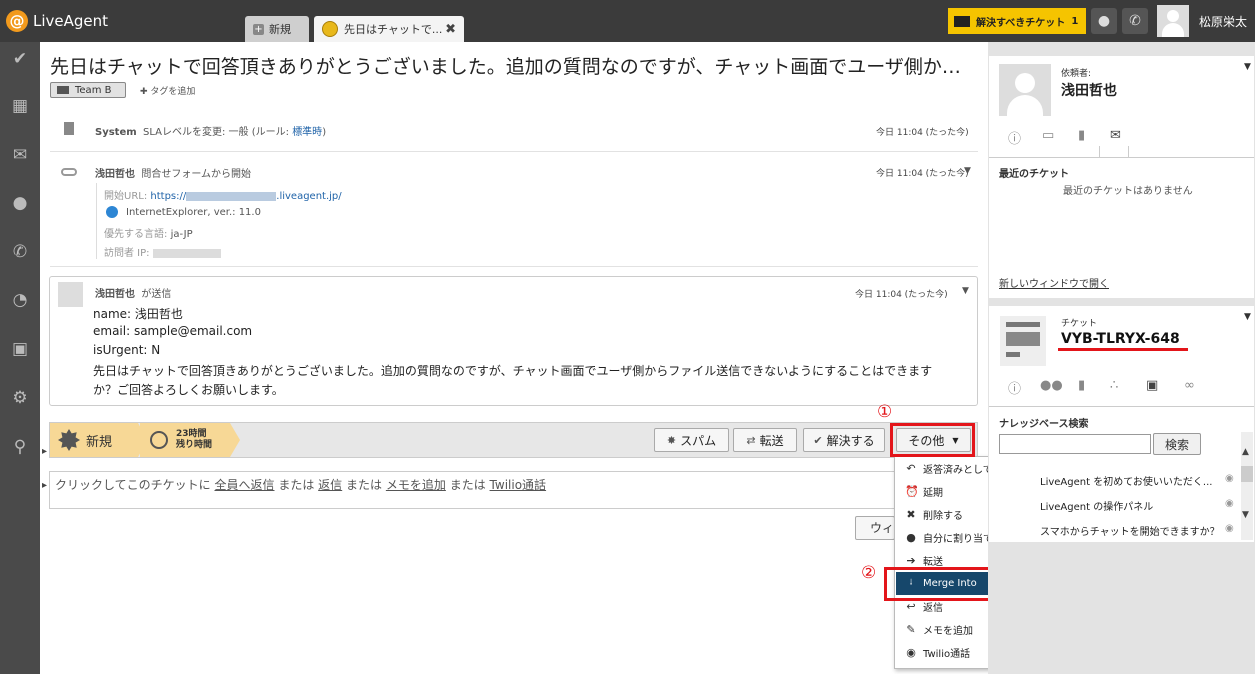 The image size is (1255, 674). I want to click on message-author: 浅田哲也, so click(115, 294).